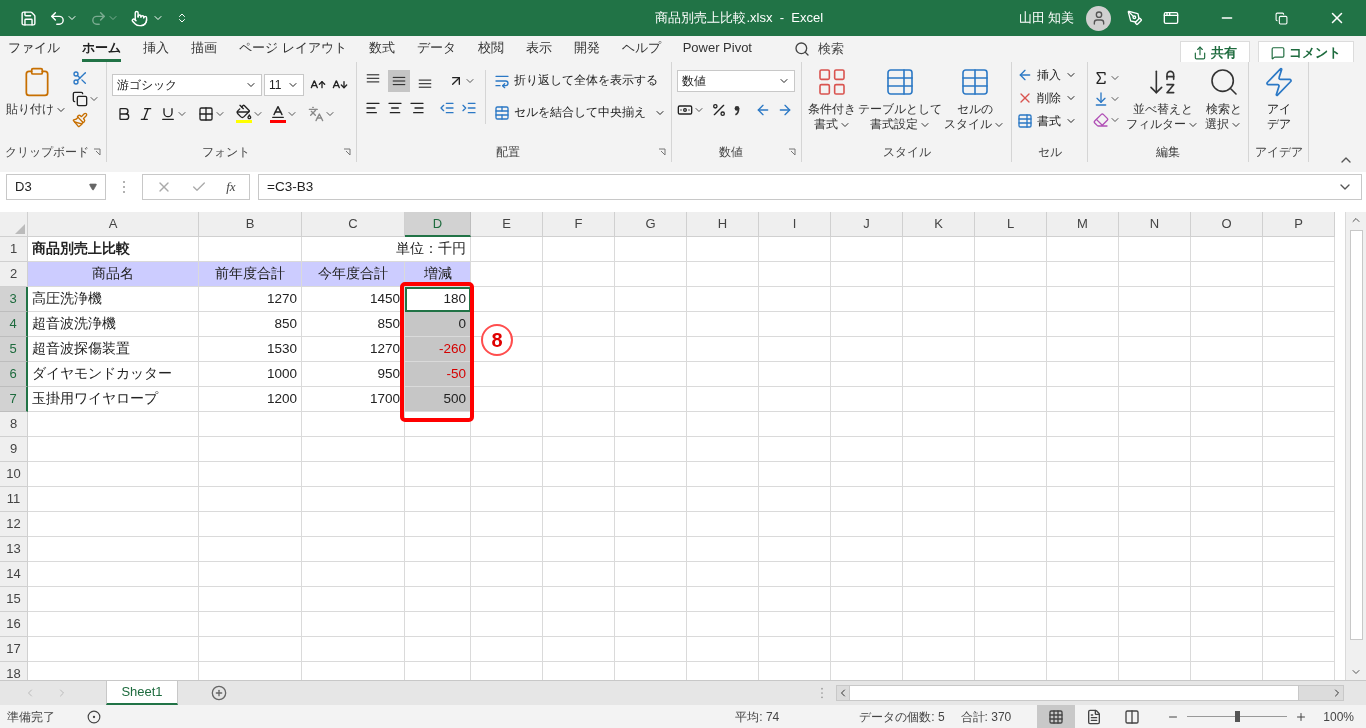 This screenshot has height=728, width=1366. I want to click on ribbon-tab: 開発, so click(586, 49).